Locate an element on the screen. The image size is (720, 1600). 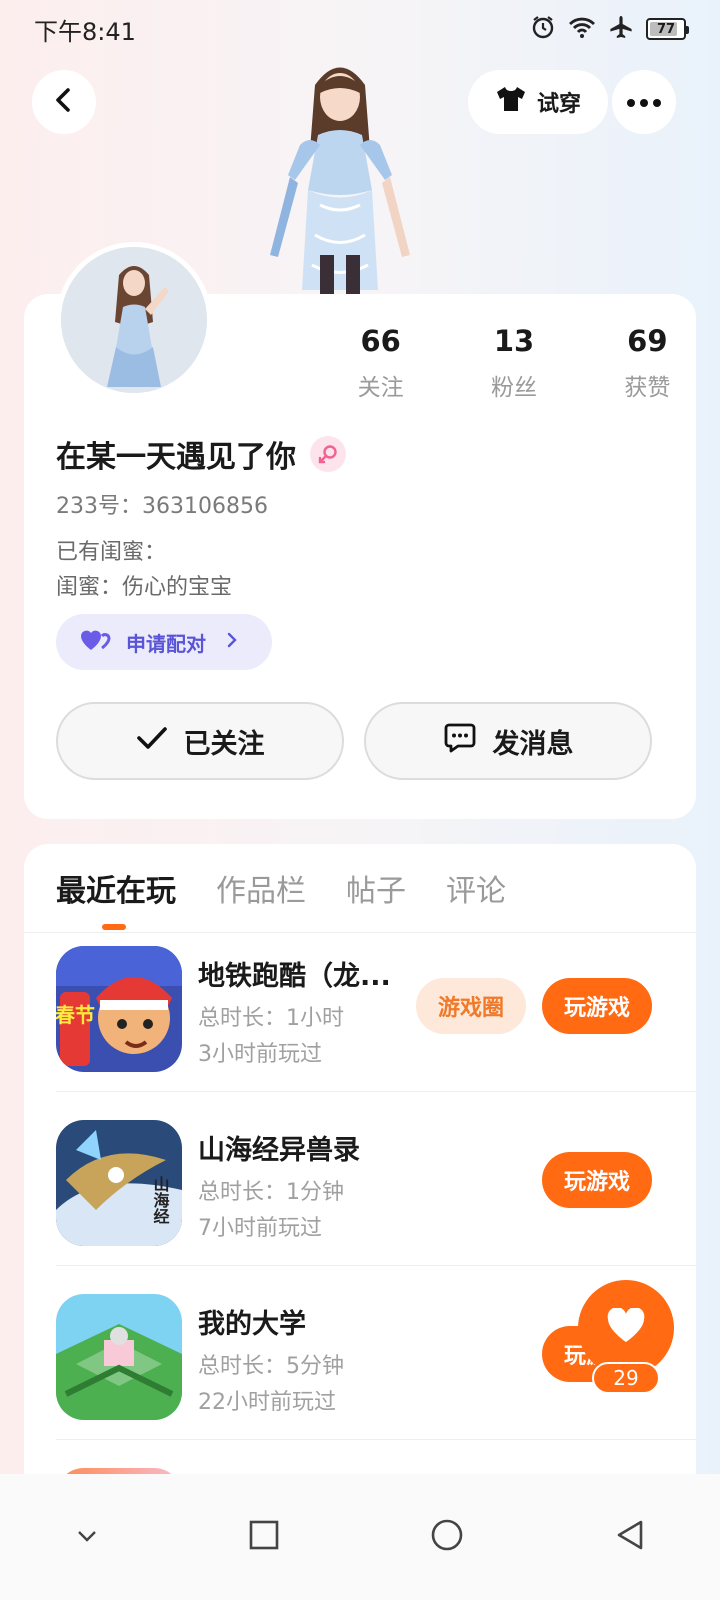
stat-likes-label: 获赞 is located at coordinates (647, 388).